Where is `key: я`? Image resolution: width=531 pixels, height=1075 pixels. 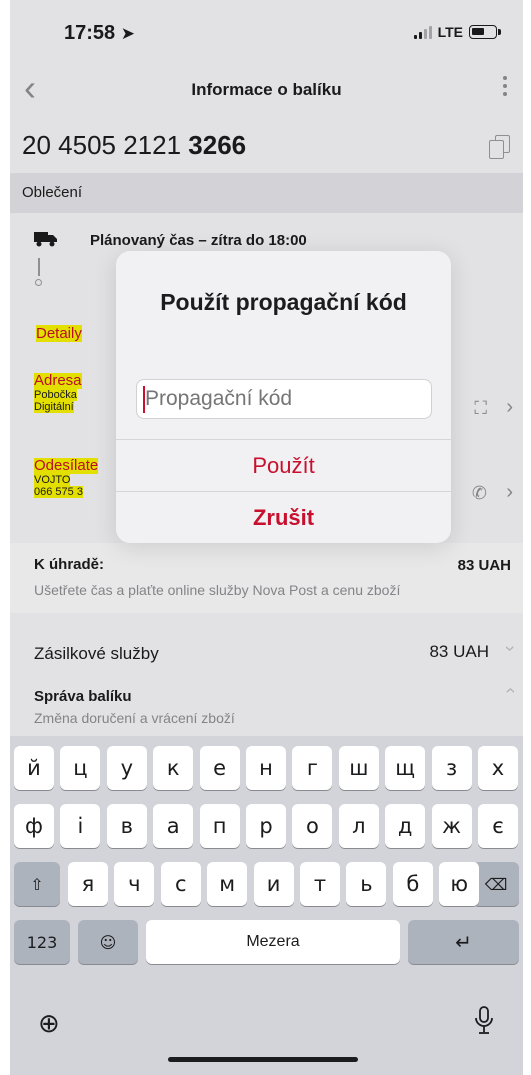
key: я is located at coordinates (88, 884).